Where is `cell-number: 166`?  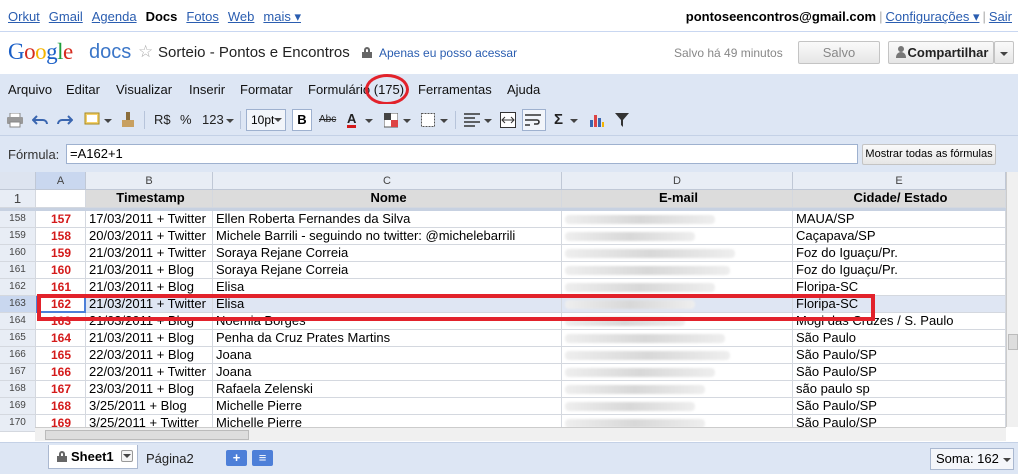
cell-number: 166 is located at coordinates (61, 372).